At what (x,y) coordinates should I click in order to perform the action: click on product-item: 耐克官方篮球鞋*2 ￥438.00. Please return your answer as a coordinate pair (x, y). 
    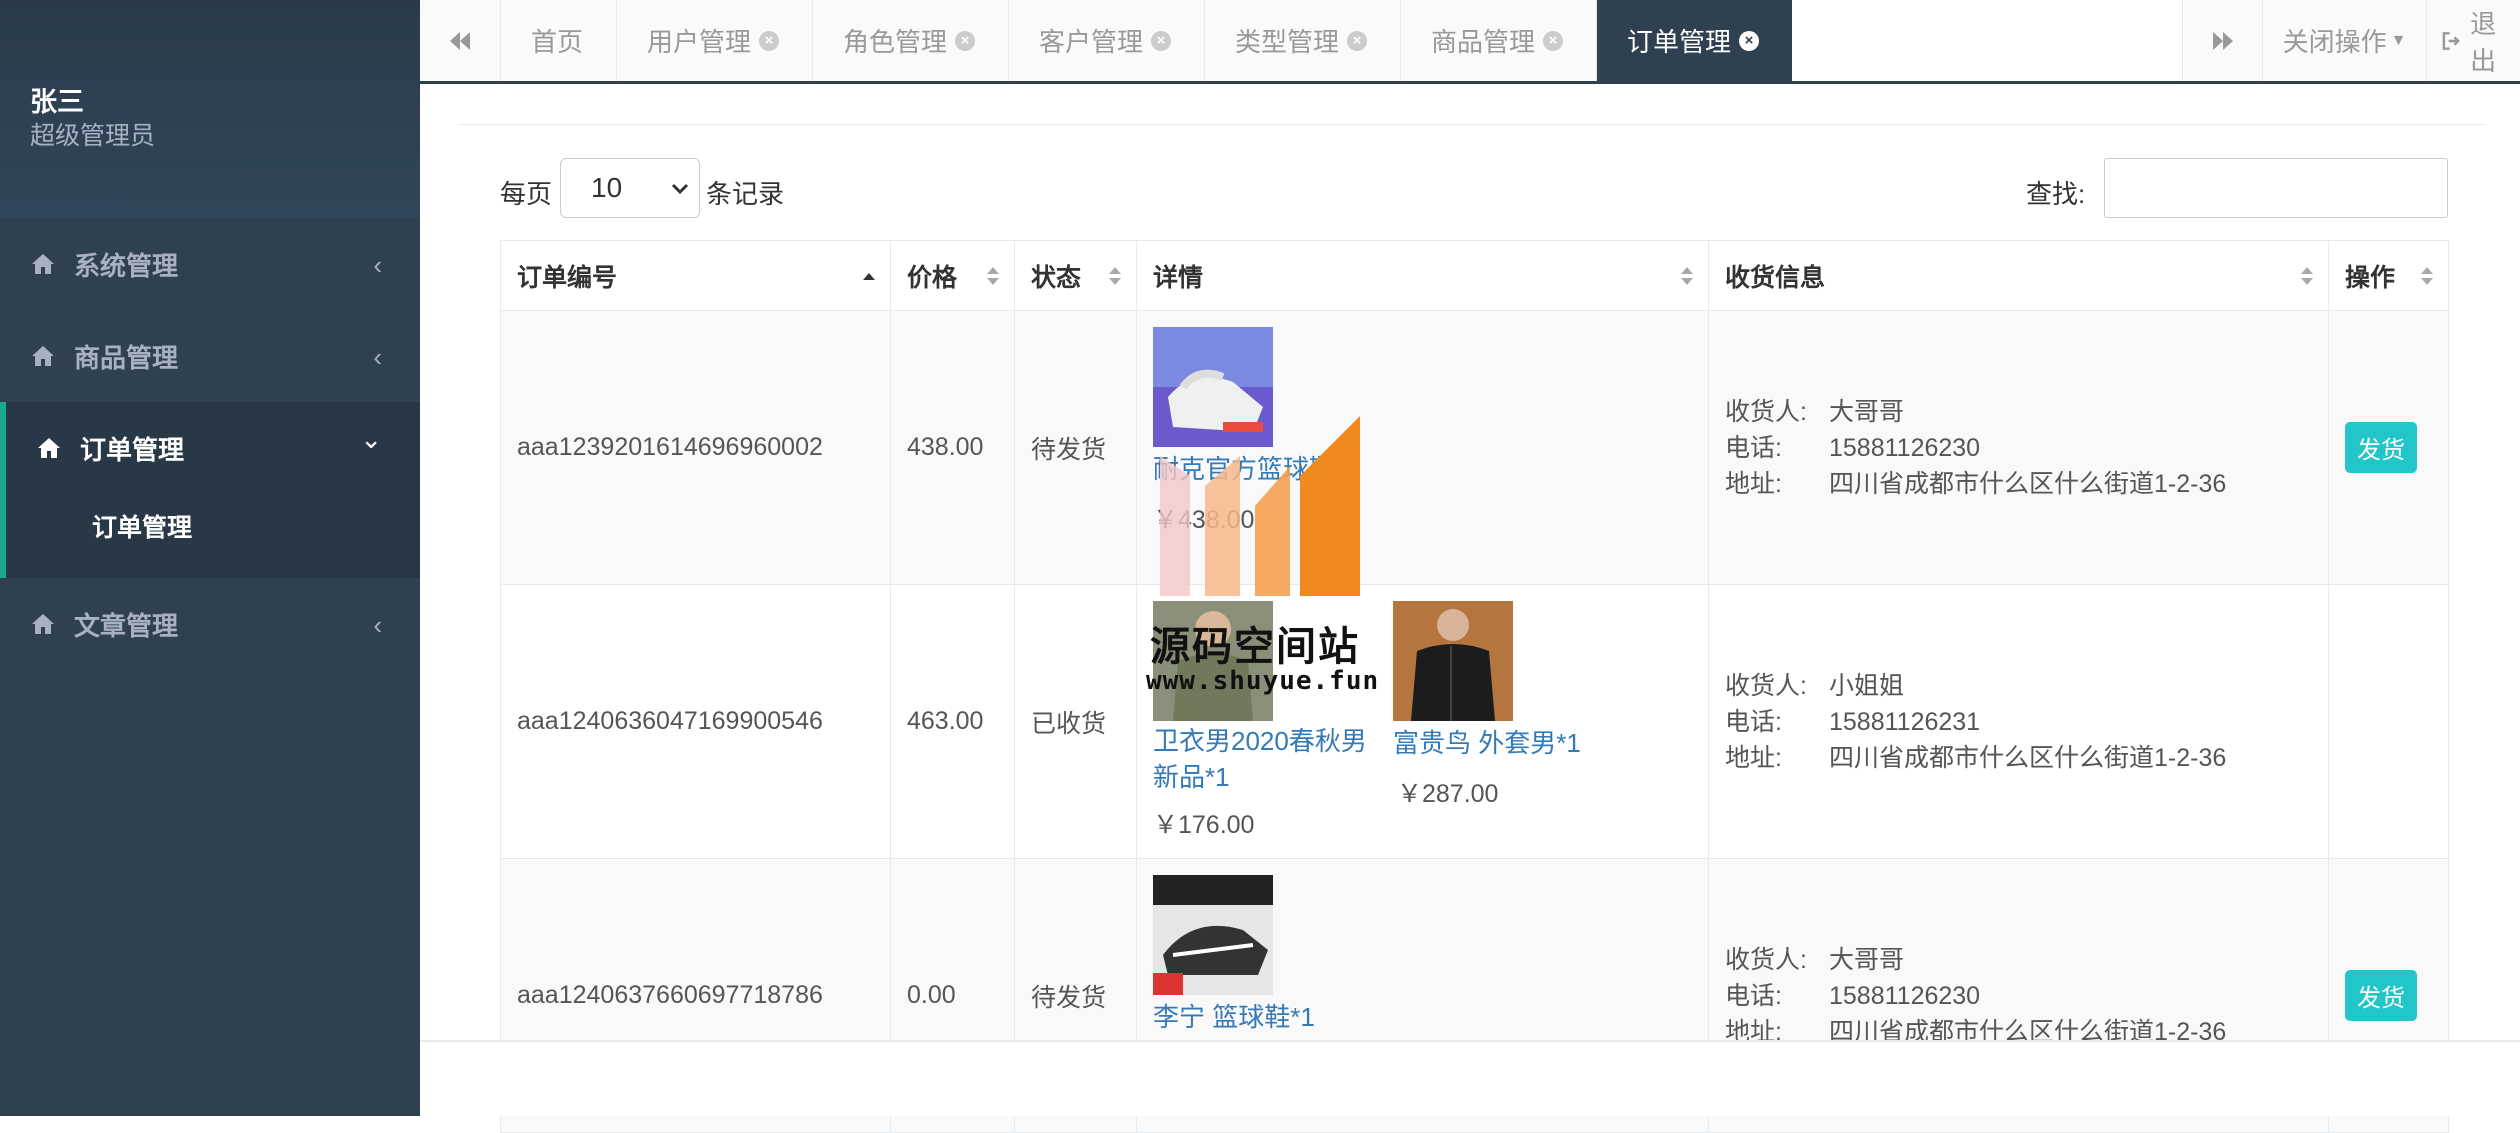
    Looking at the image, I should click on (1256, 431).